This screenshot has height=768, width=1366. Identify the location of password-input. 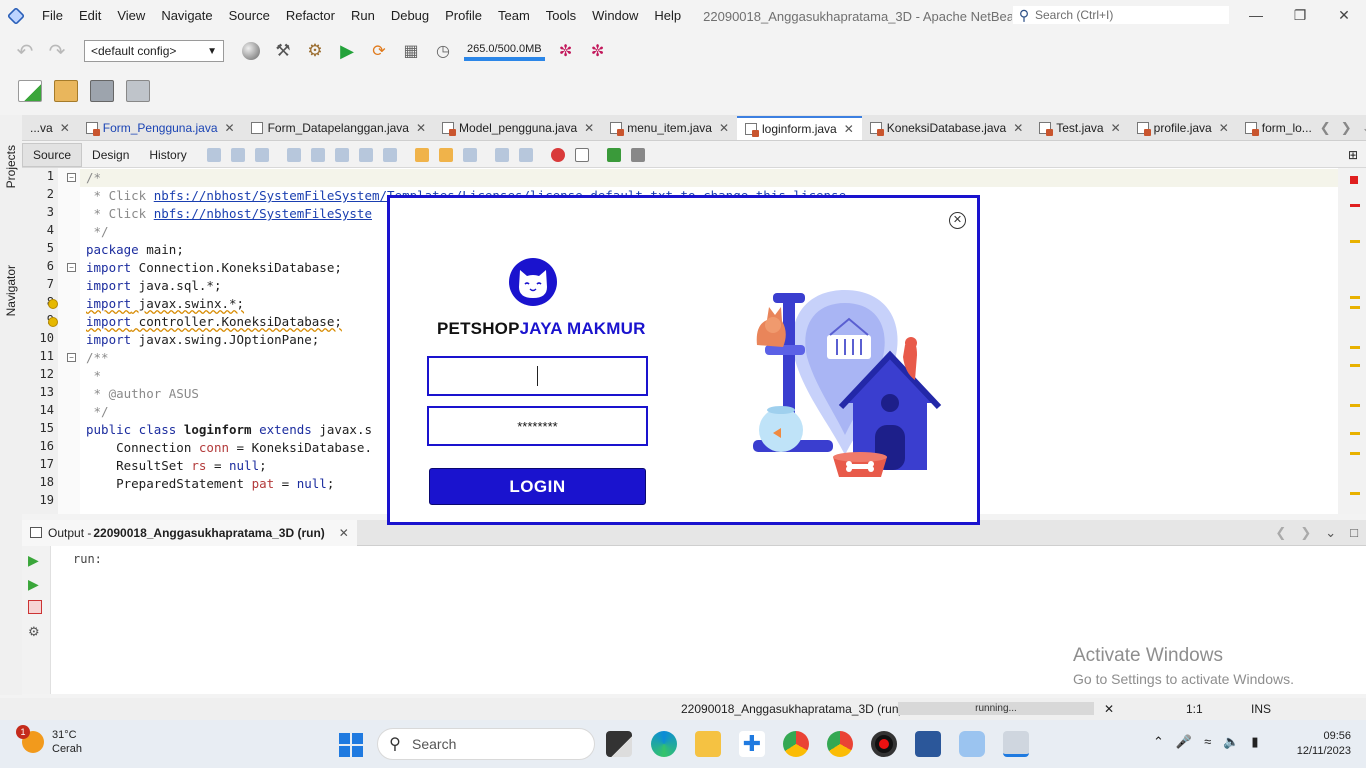
(537, 426).